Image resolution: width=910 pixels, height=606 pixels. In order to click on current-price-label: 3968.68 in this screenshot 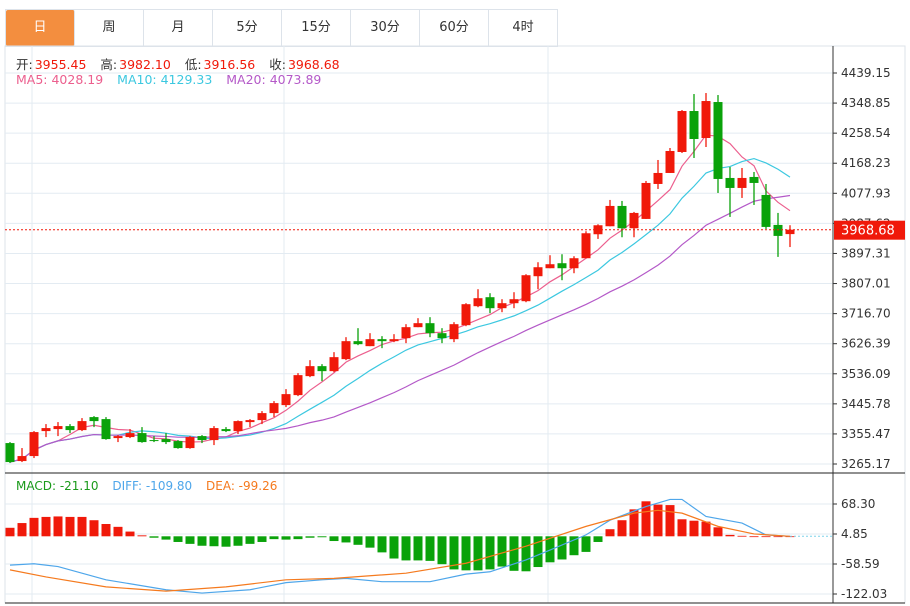, I will do `click(868, 231)`.